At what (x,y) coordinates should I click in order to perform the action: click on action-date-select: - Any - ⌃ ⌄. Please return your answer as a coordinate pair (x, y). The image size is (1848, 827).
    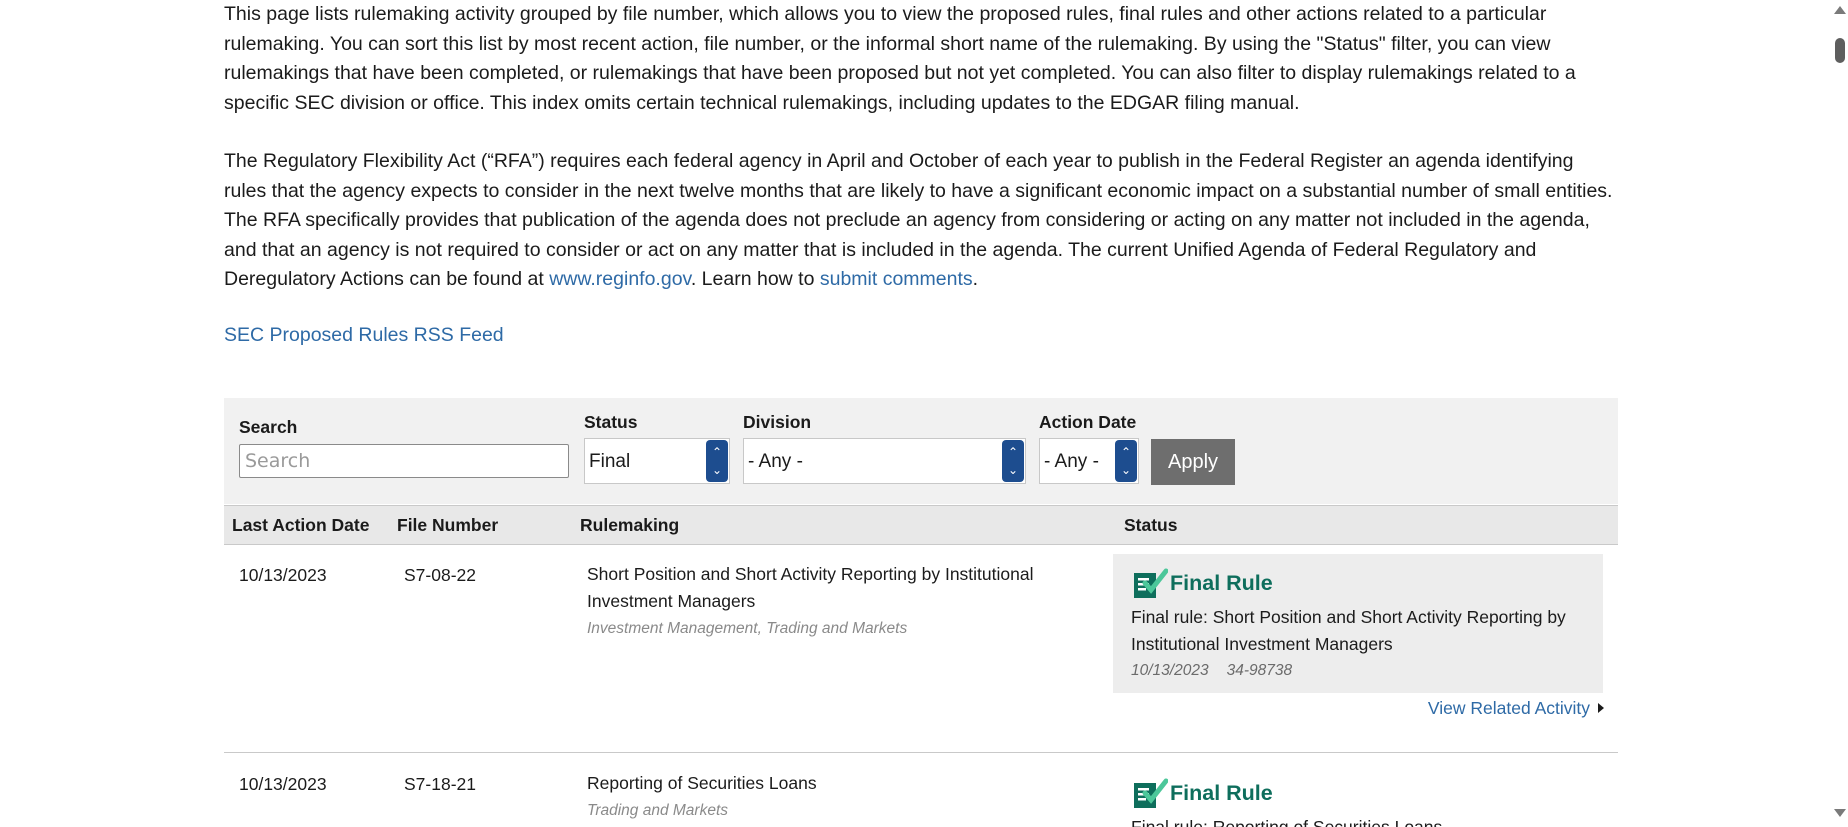
    Looking at the image, I should click on (1089, 461).